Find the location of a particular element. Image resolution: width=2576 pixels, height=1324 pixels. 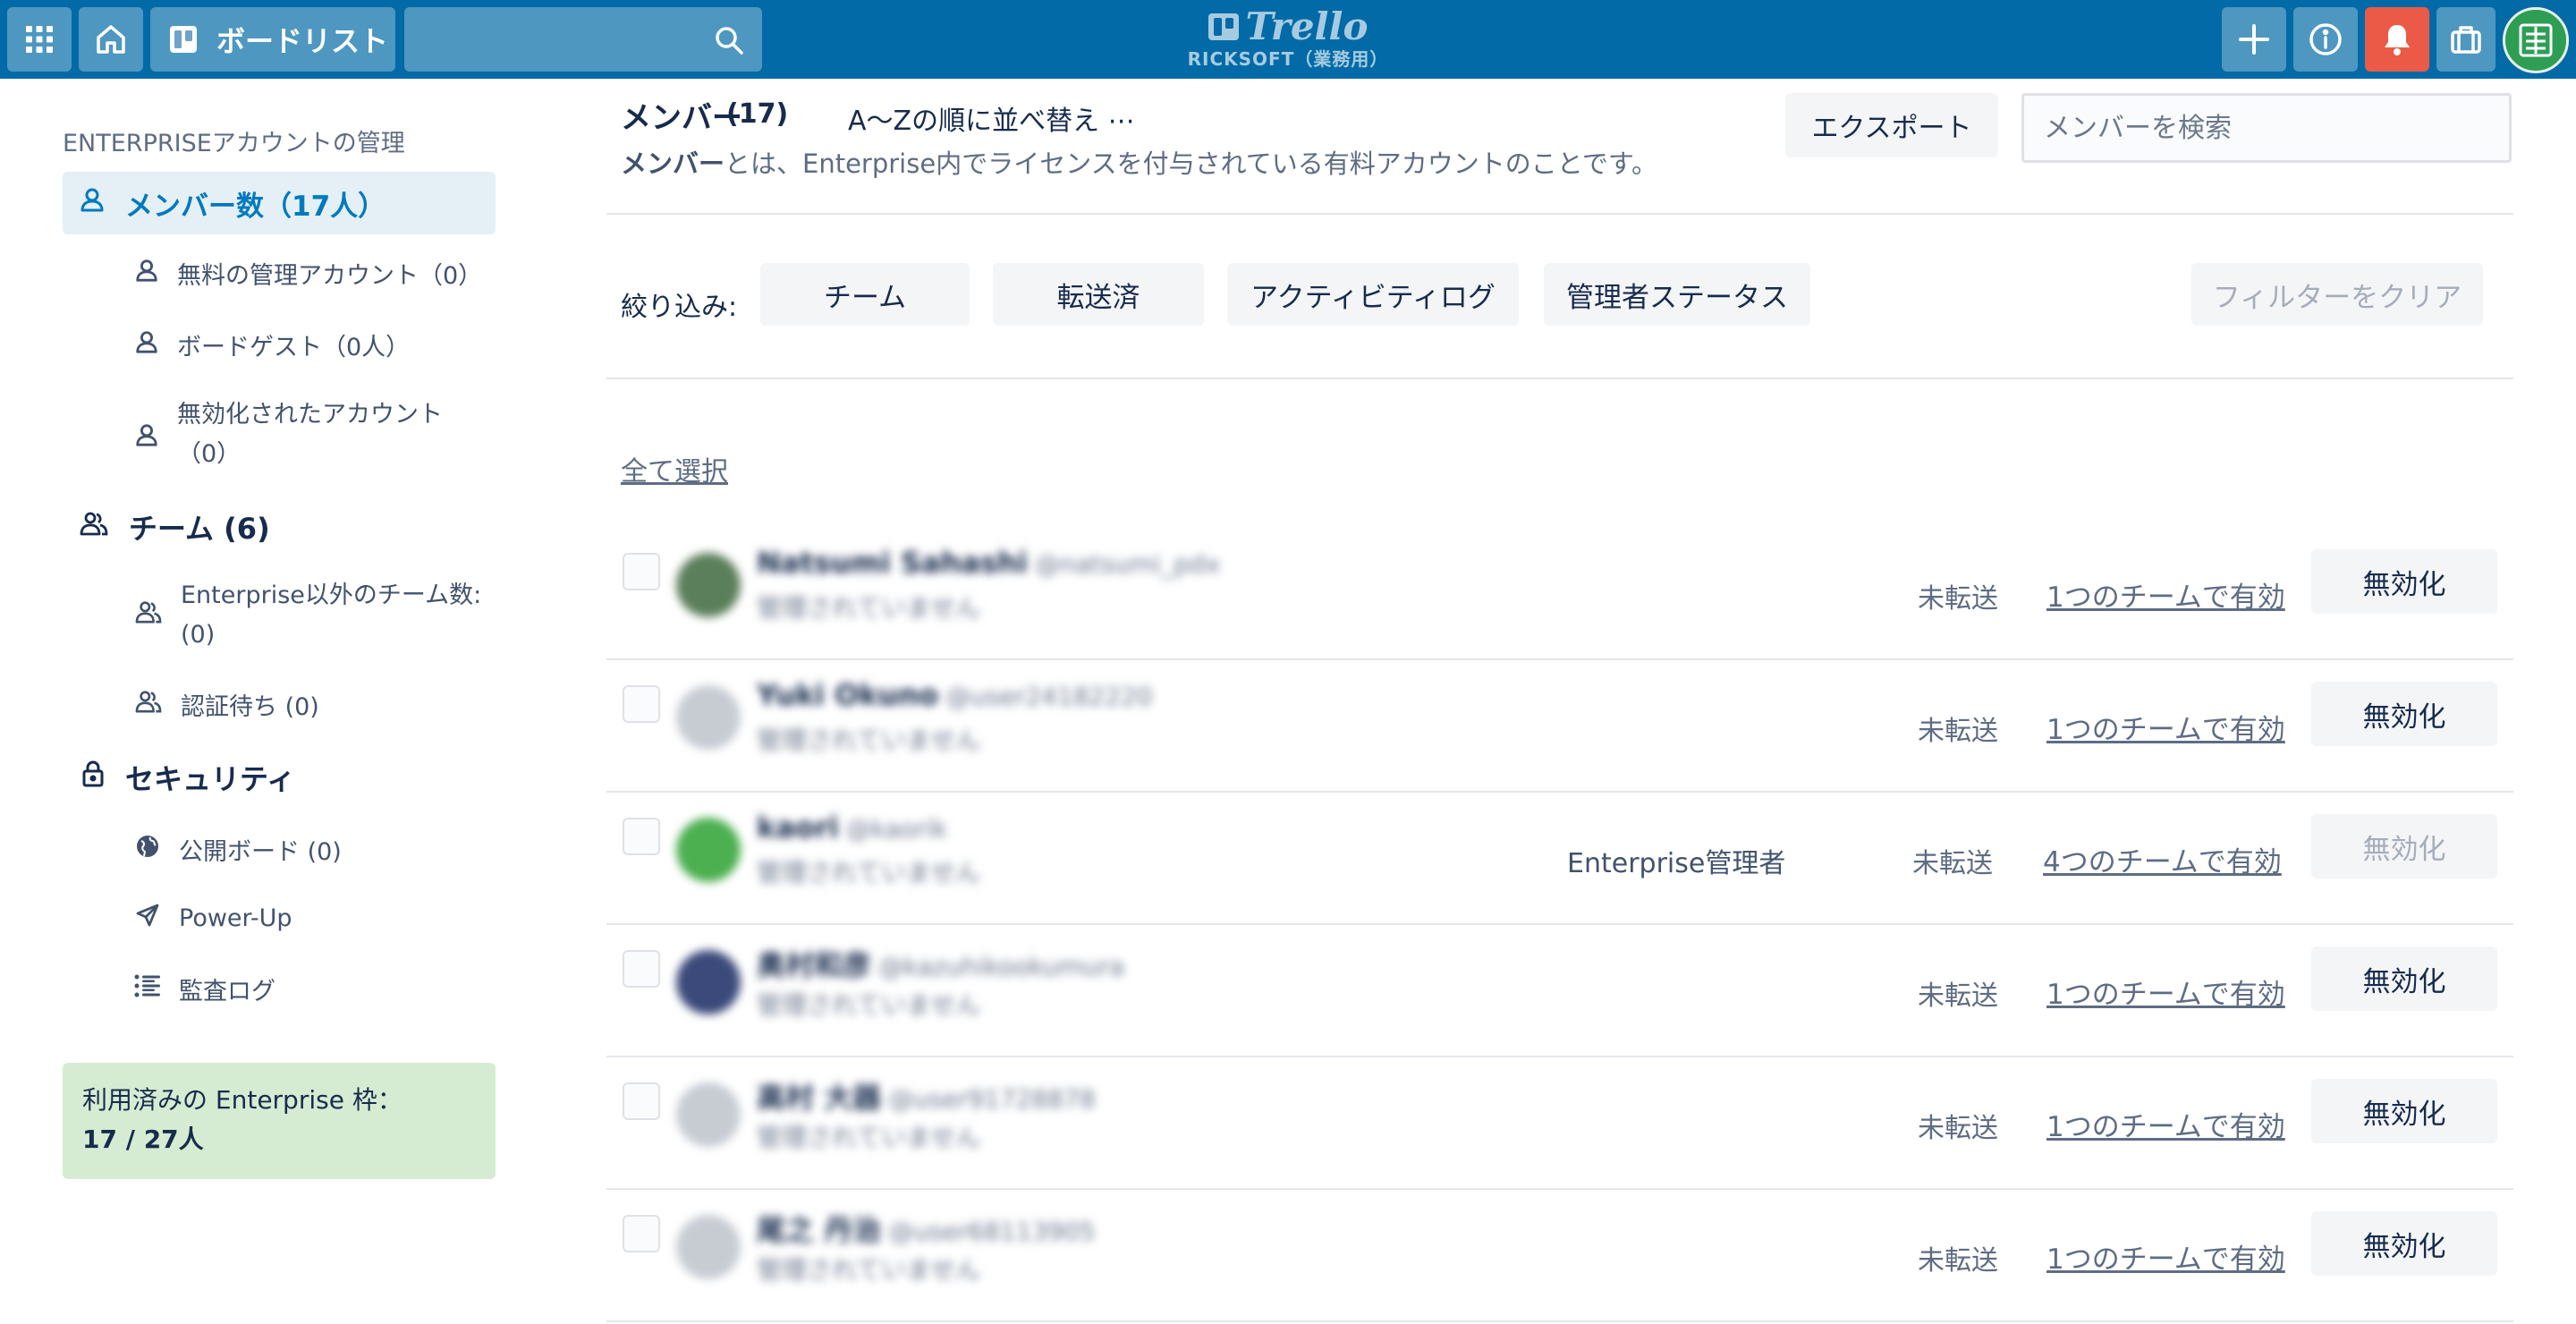

member-name-line: 奥村和彦 @kazuhikookumura is located at coordinates (940, 963).